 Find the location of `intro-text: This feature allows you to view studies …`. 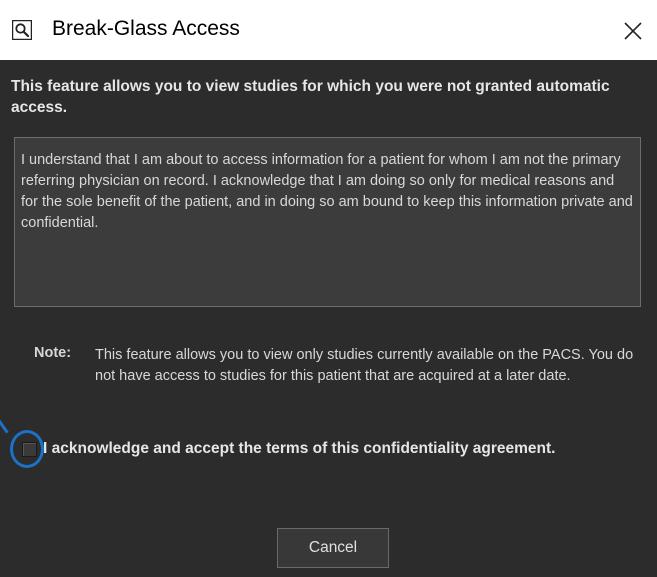

intro-text: This feature allows you to view studies … is located at coordinates (310, 97).